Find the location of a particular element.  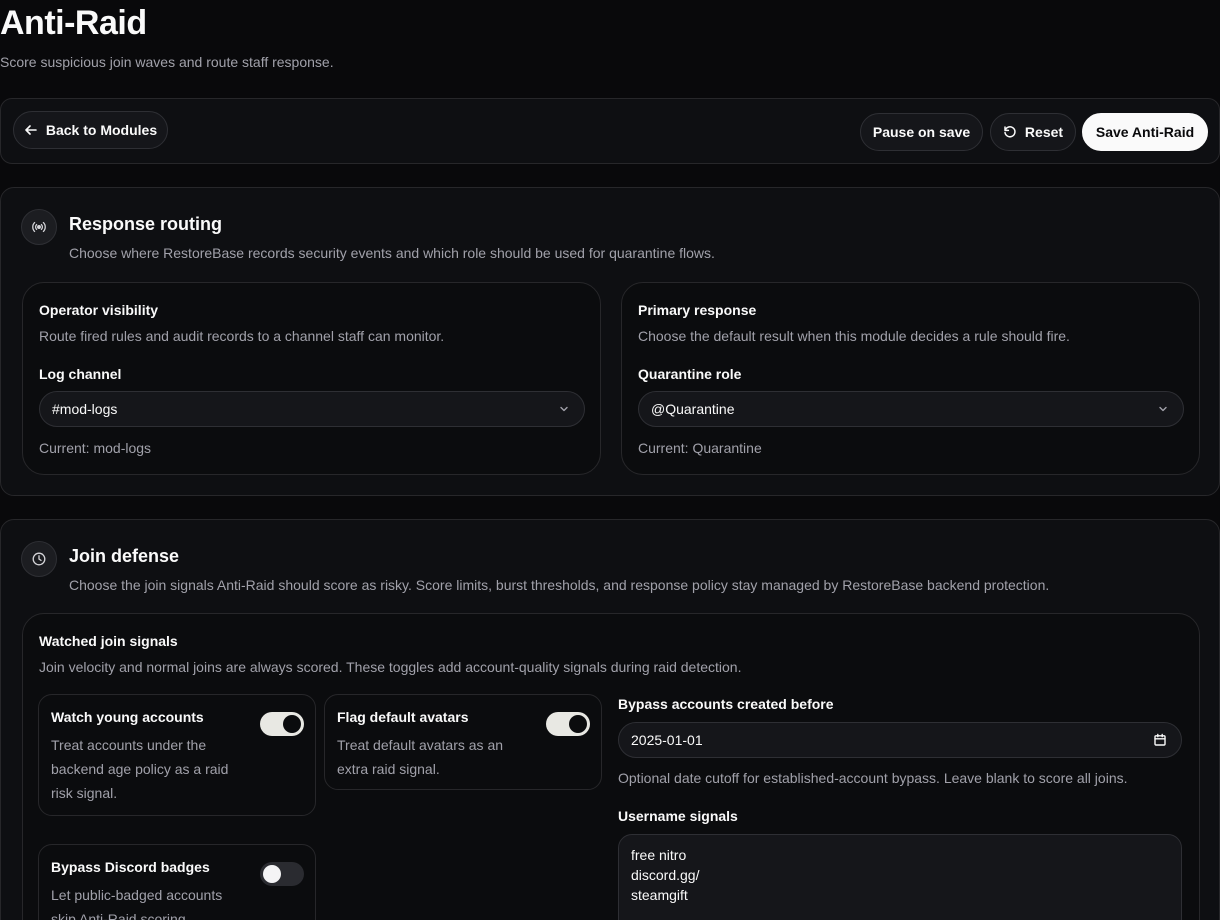

calendar-icon is located at coordinates (1160, 740).